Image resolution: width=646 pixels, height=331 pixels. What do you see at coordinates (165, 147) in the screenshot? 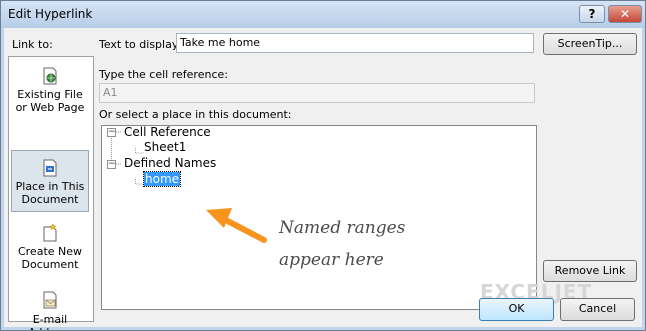
I see `tree-node-sheet1: Sheet1` at bounding box center [165, 147].